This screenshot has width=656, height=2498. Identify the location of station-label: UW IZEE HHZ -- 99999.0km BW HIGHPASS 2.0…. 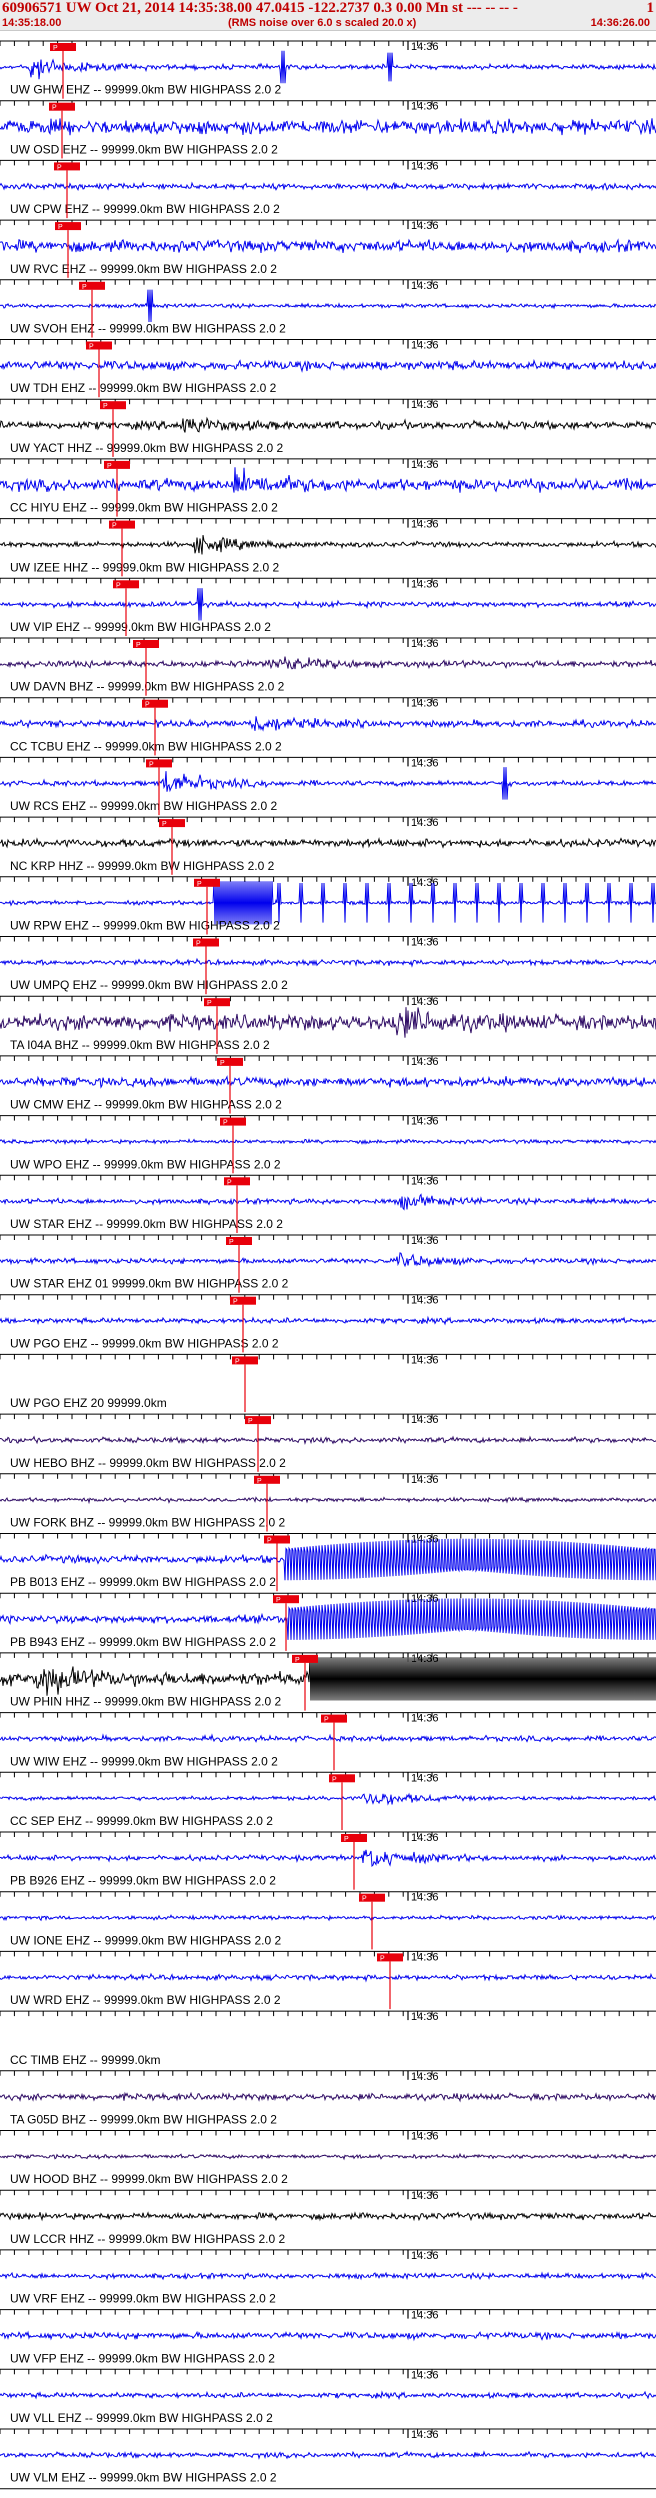
(145, 567).